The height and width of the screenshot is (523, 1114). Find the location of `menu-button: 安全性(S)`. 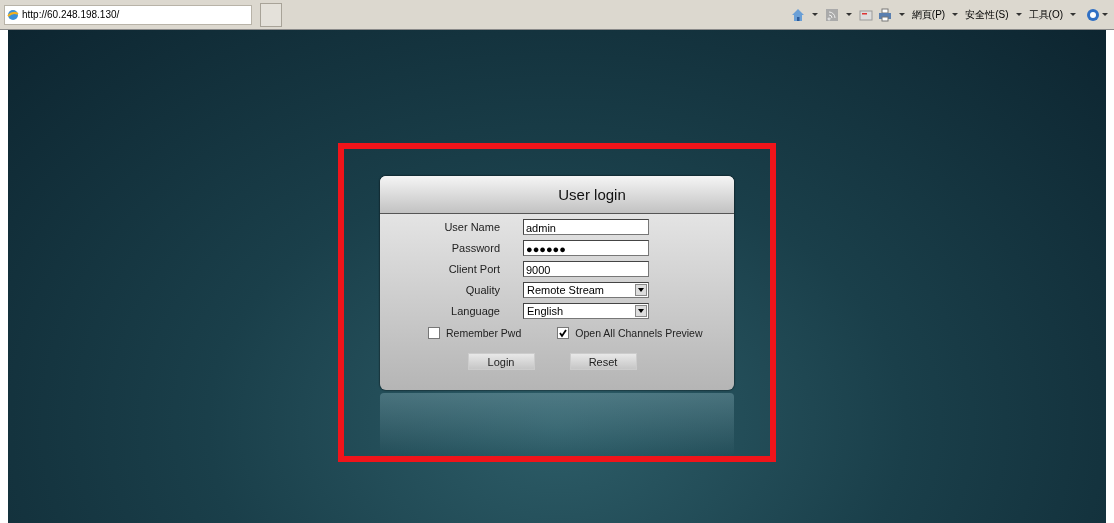

menu-button: 安全性(S) is located at coordinates (987, 14).